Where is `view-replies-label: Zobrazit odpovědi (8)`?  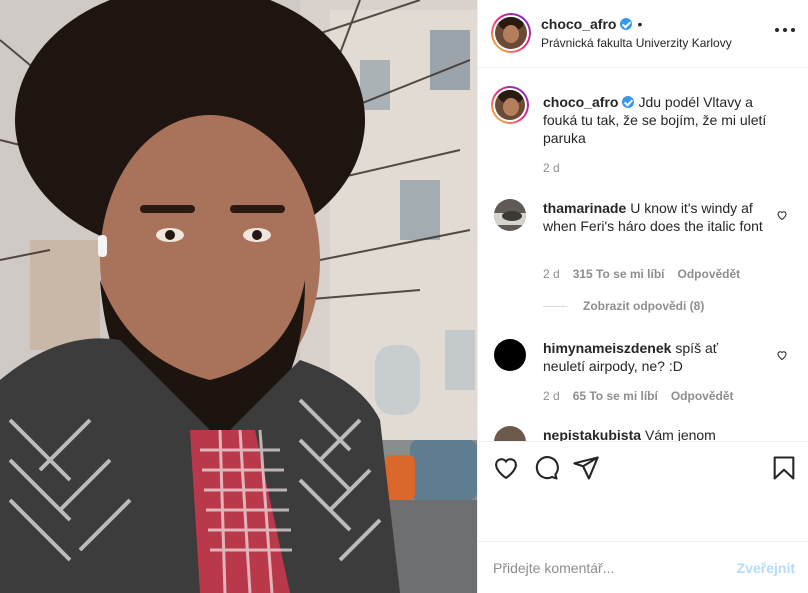
view-replies-label: Zobrazit odpovědi (8) is located at coordinates (644, 306).